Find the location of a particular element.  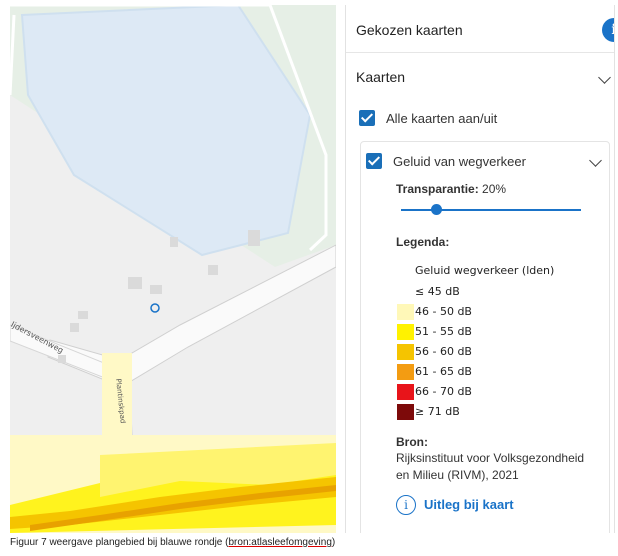

legend-title: Geluid wegverkeer (lden) is located at coordinates (485, 270).